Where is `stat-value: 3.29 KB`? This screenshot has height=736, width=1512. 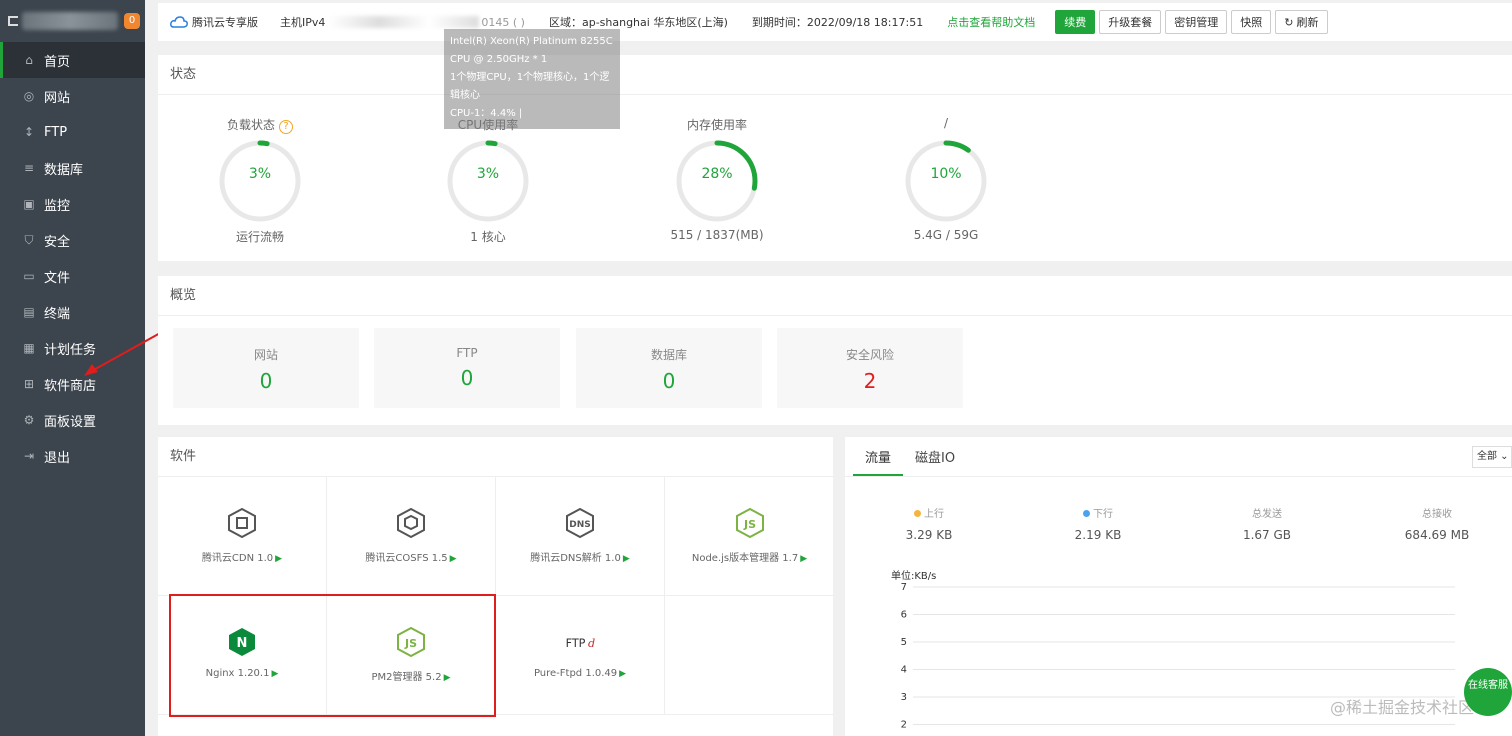
stat-value: 3.29 KB is located at coordinates (929, 535).